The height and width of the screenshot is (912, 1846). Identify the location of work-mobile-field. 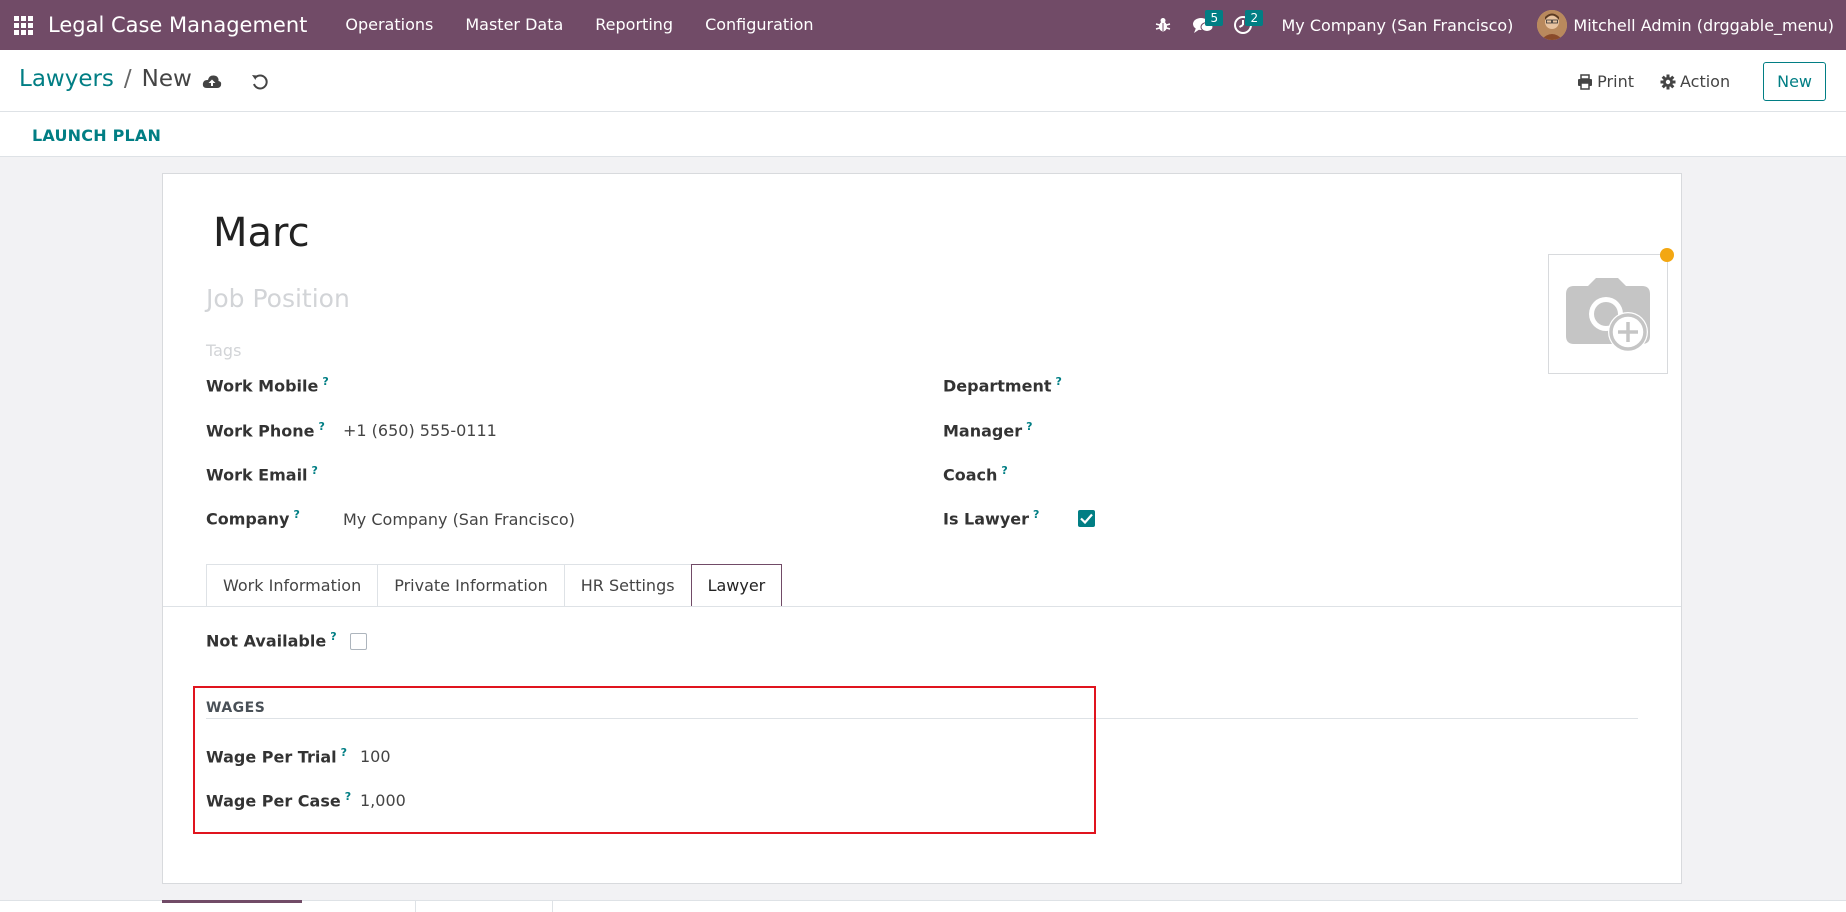
(593, 386).